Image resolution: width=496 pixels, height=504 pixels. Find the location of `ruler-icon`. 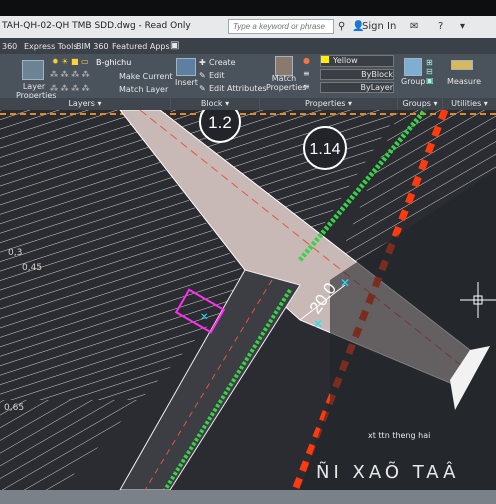

ruler-icon is located at coordinates (462, 65).